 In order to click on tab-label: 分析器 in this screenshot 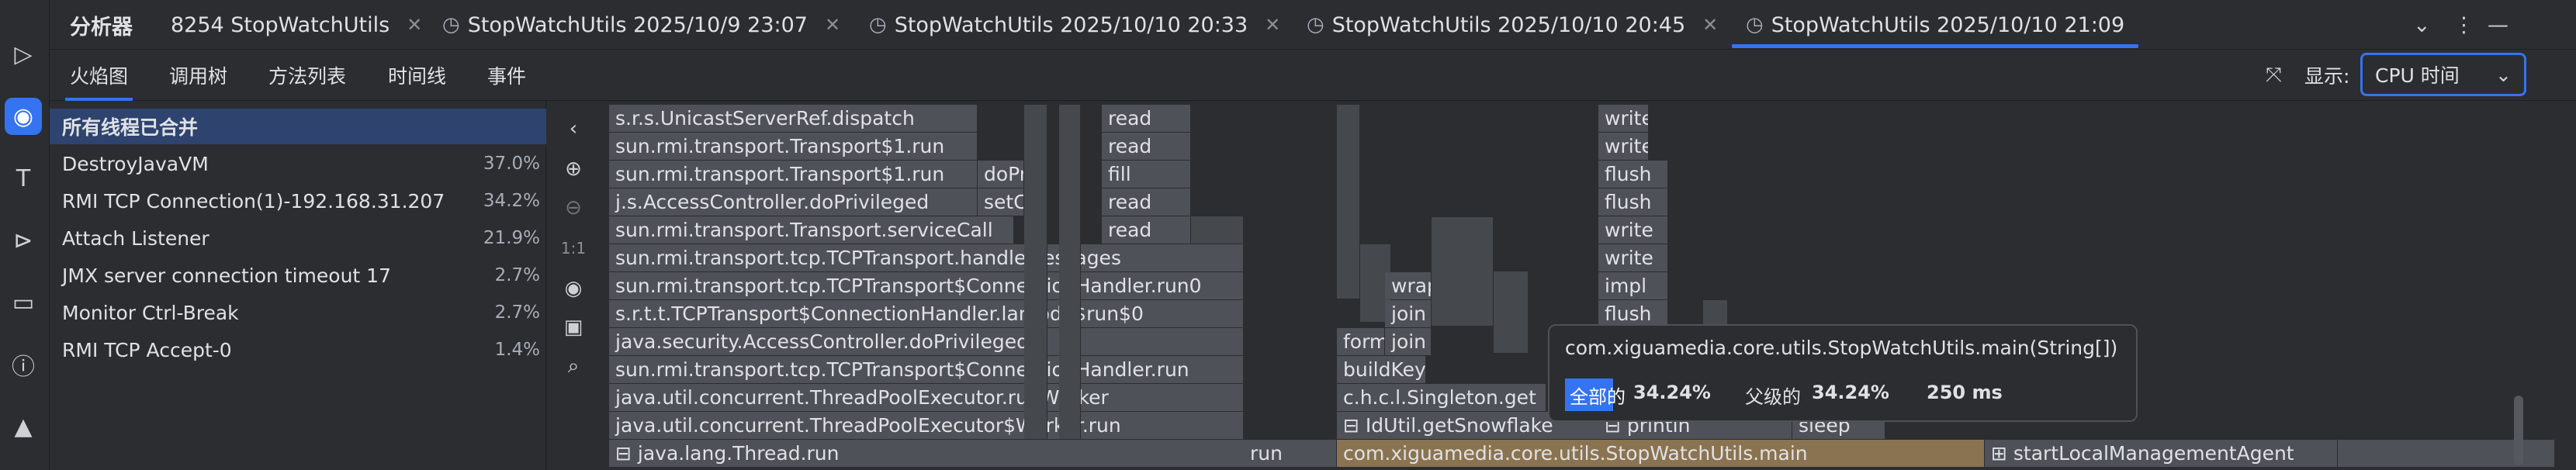, I will do `click(101, 27)`.